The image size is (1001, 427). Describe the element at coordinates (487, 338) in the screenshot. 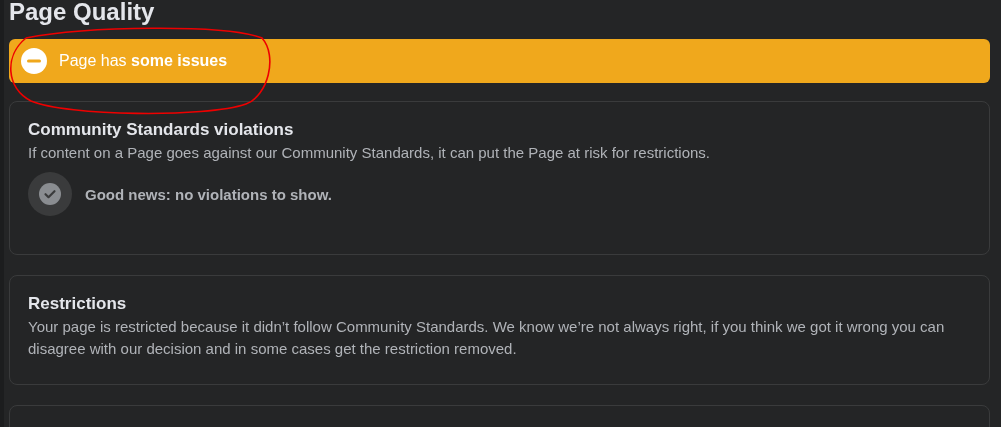

I see `section-description: Your page is restricted because it didn’t follow Community Standards. We know we’re not always right, if you think we got it wrong you can disagree with our decision and in some cases get the restriction removed.` at that location.